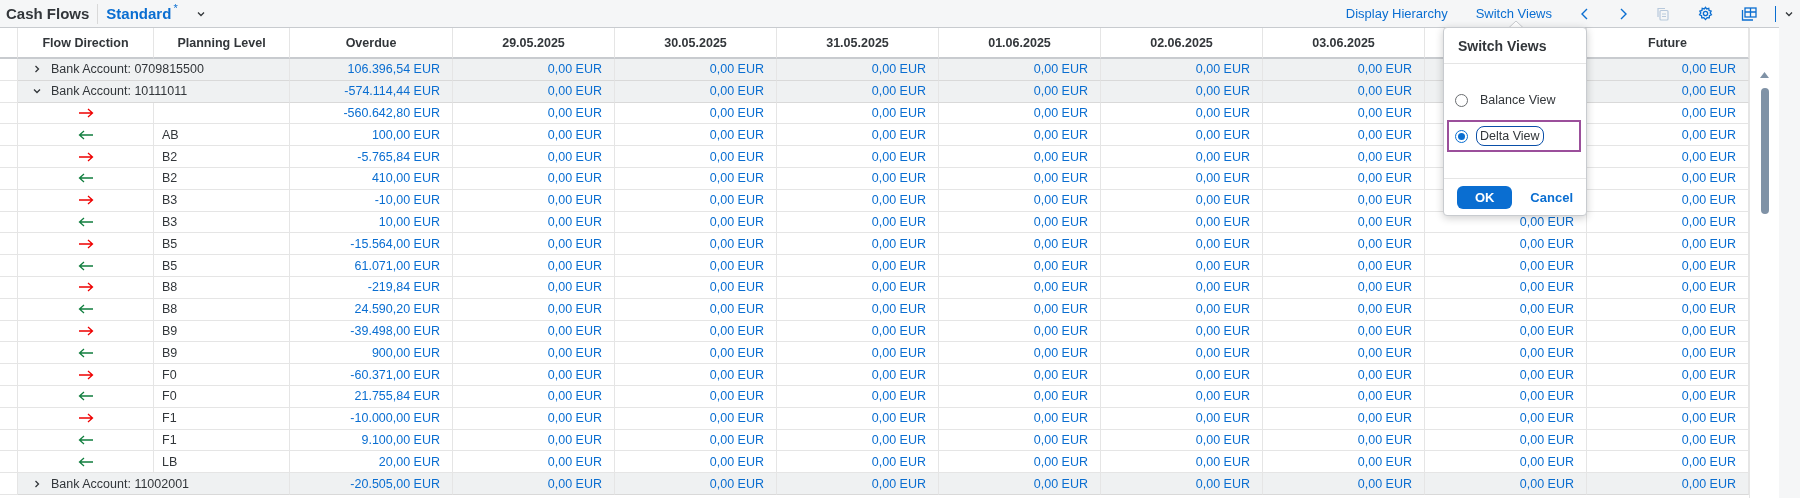  Describe the element at coordinates (397, 309) in the screenshot. I see `amount-cell: 24.590,20 EUR` at that location.